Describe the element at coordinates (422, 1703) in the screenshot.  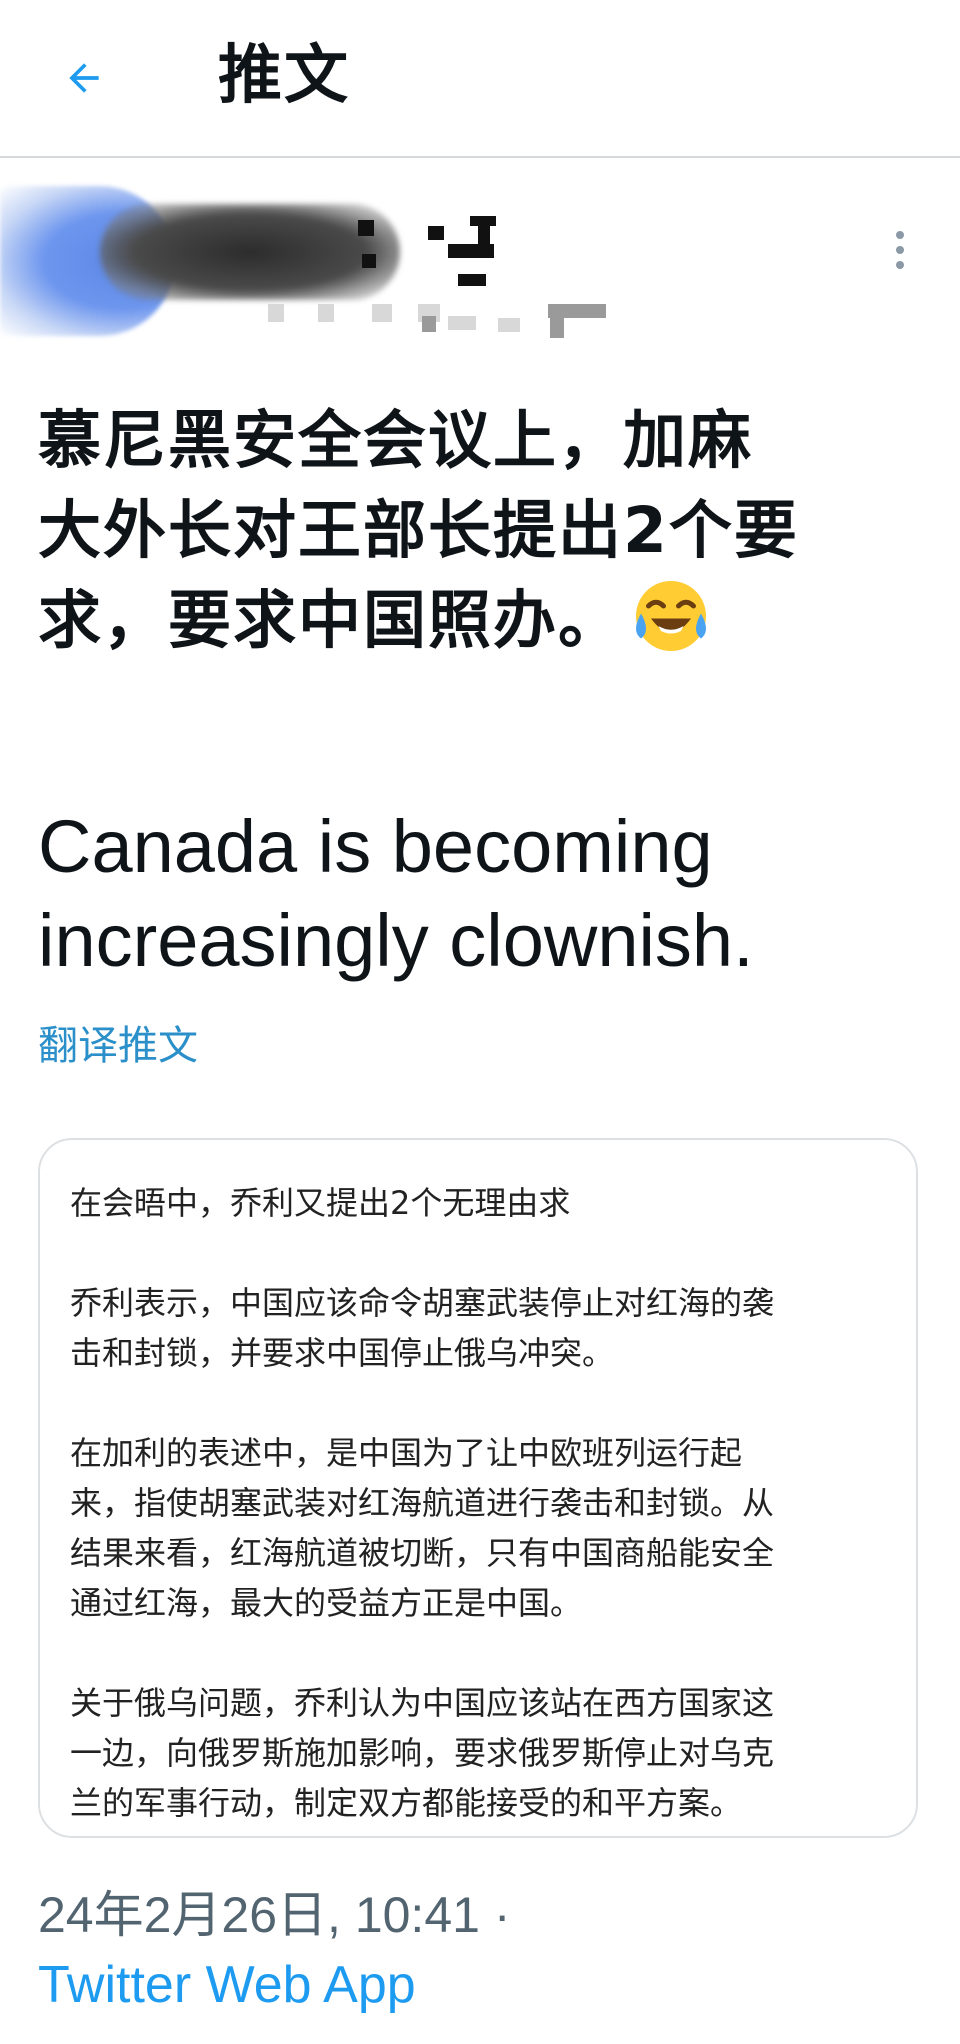
I see `quote-line: 关于俄乌问题，乔利认为中国应该站在西方国家这` at that location.